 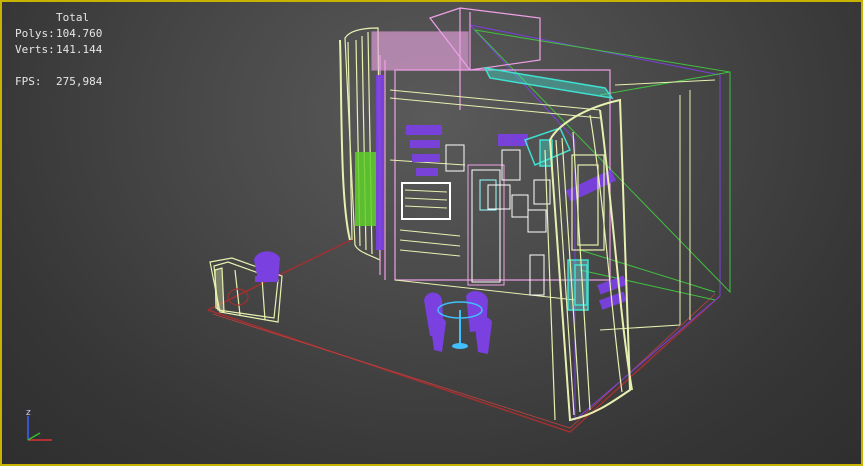 I want to click on polys-value: 104.760, so click(x=79, y=33).